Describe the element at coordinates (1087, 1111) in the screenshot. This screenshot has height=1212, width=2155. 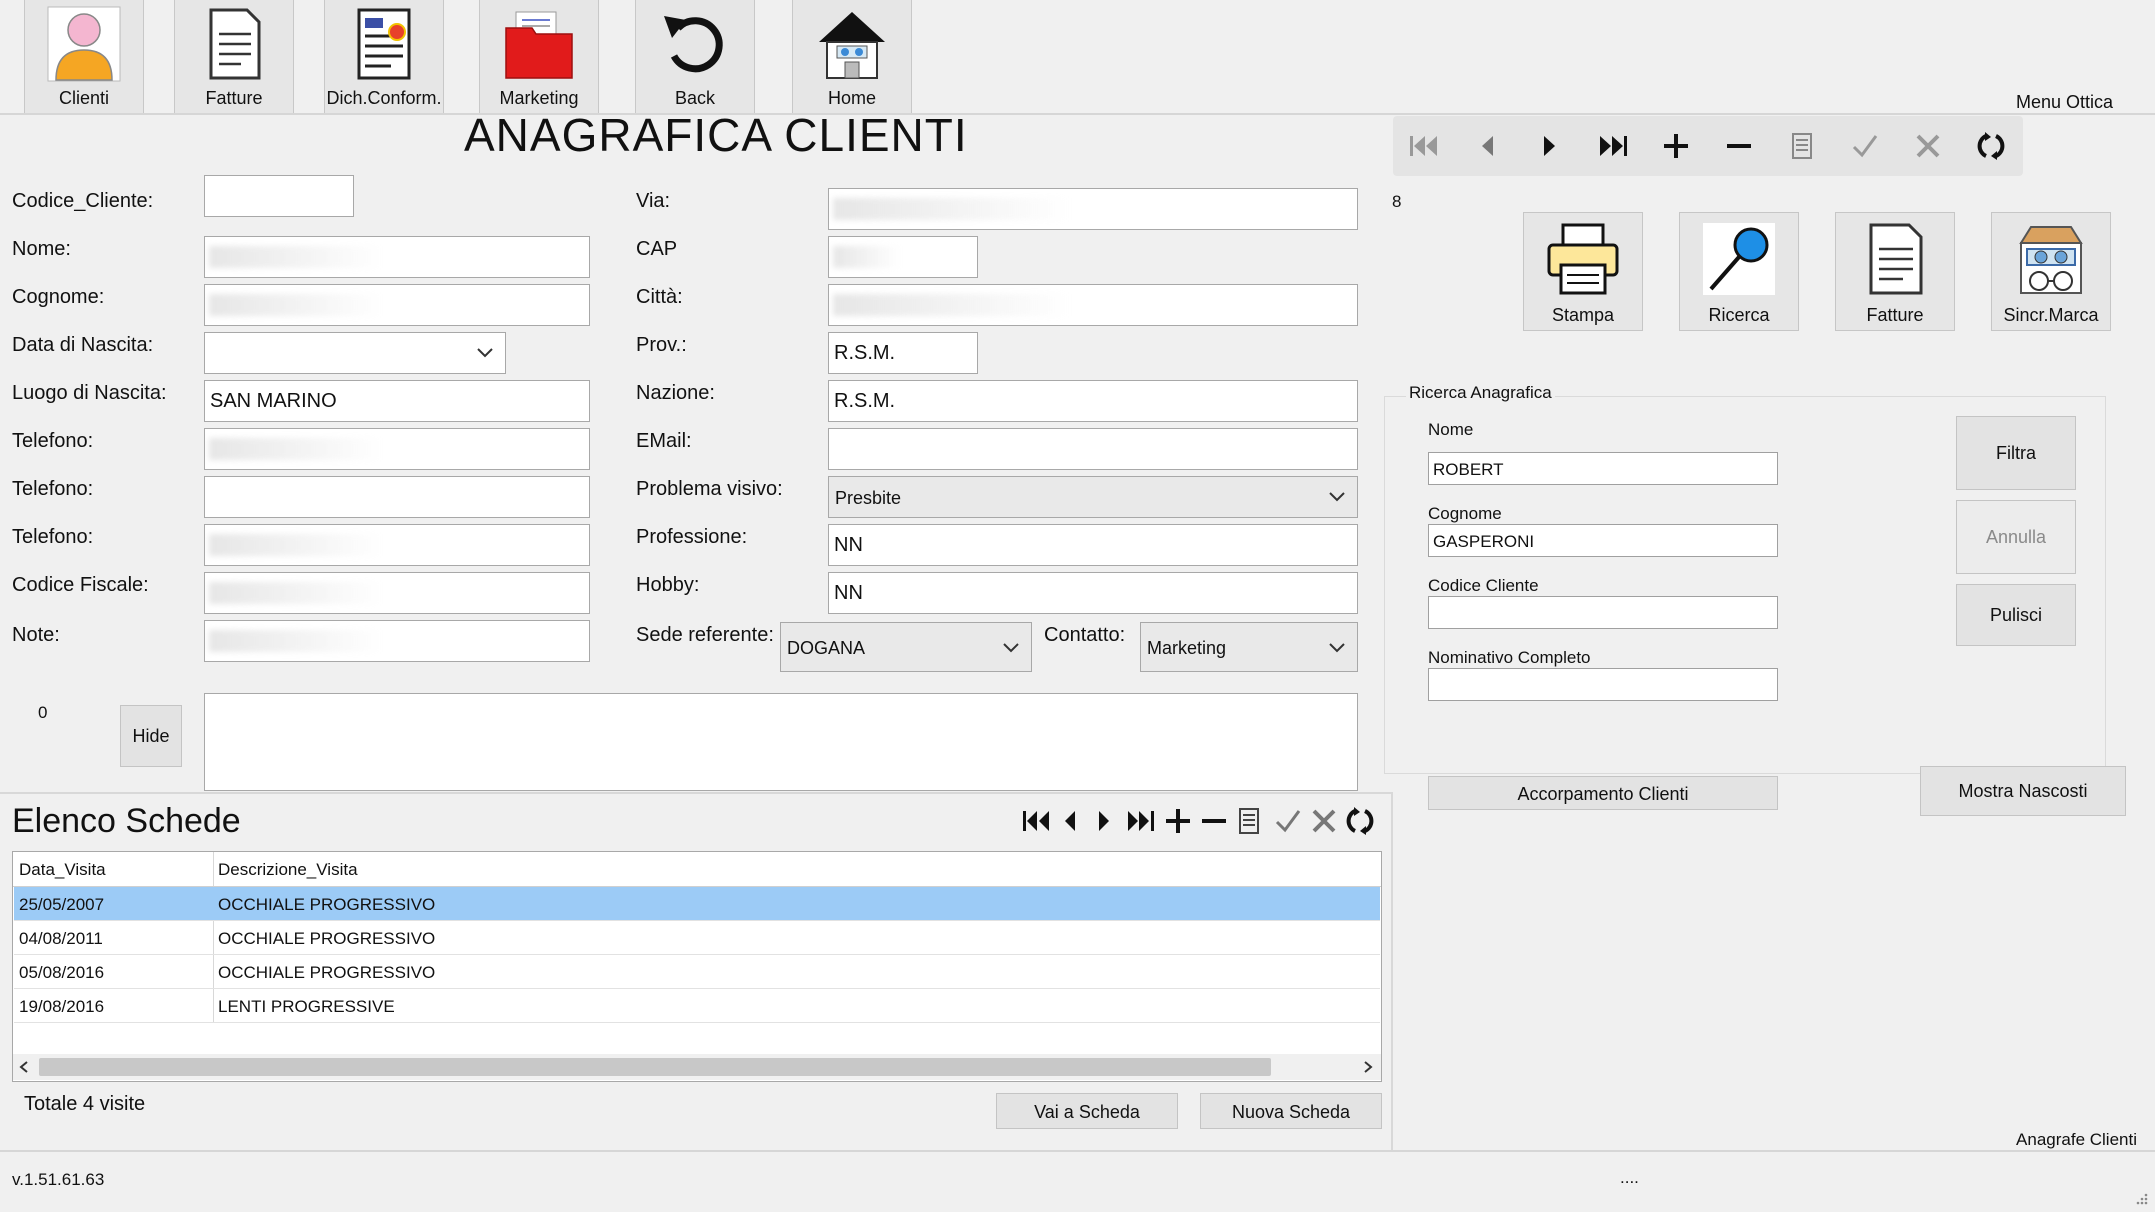
I see `vai-scheda-button: Vai a Scheda` at that location.